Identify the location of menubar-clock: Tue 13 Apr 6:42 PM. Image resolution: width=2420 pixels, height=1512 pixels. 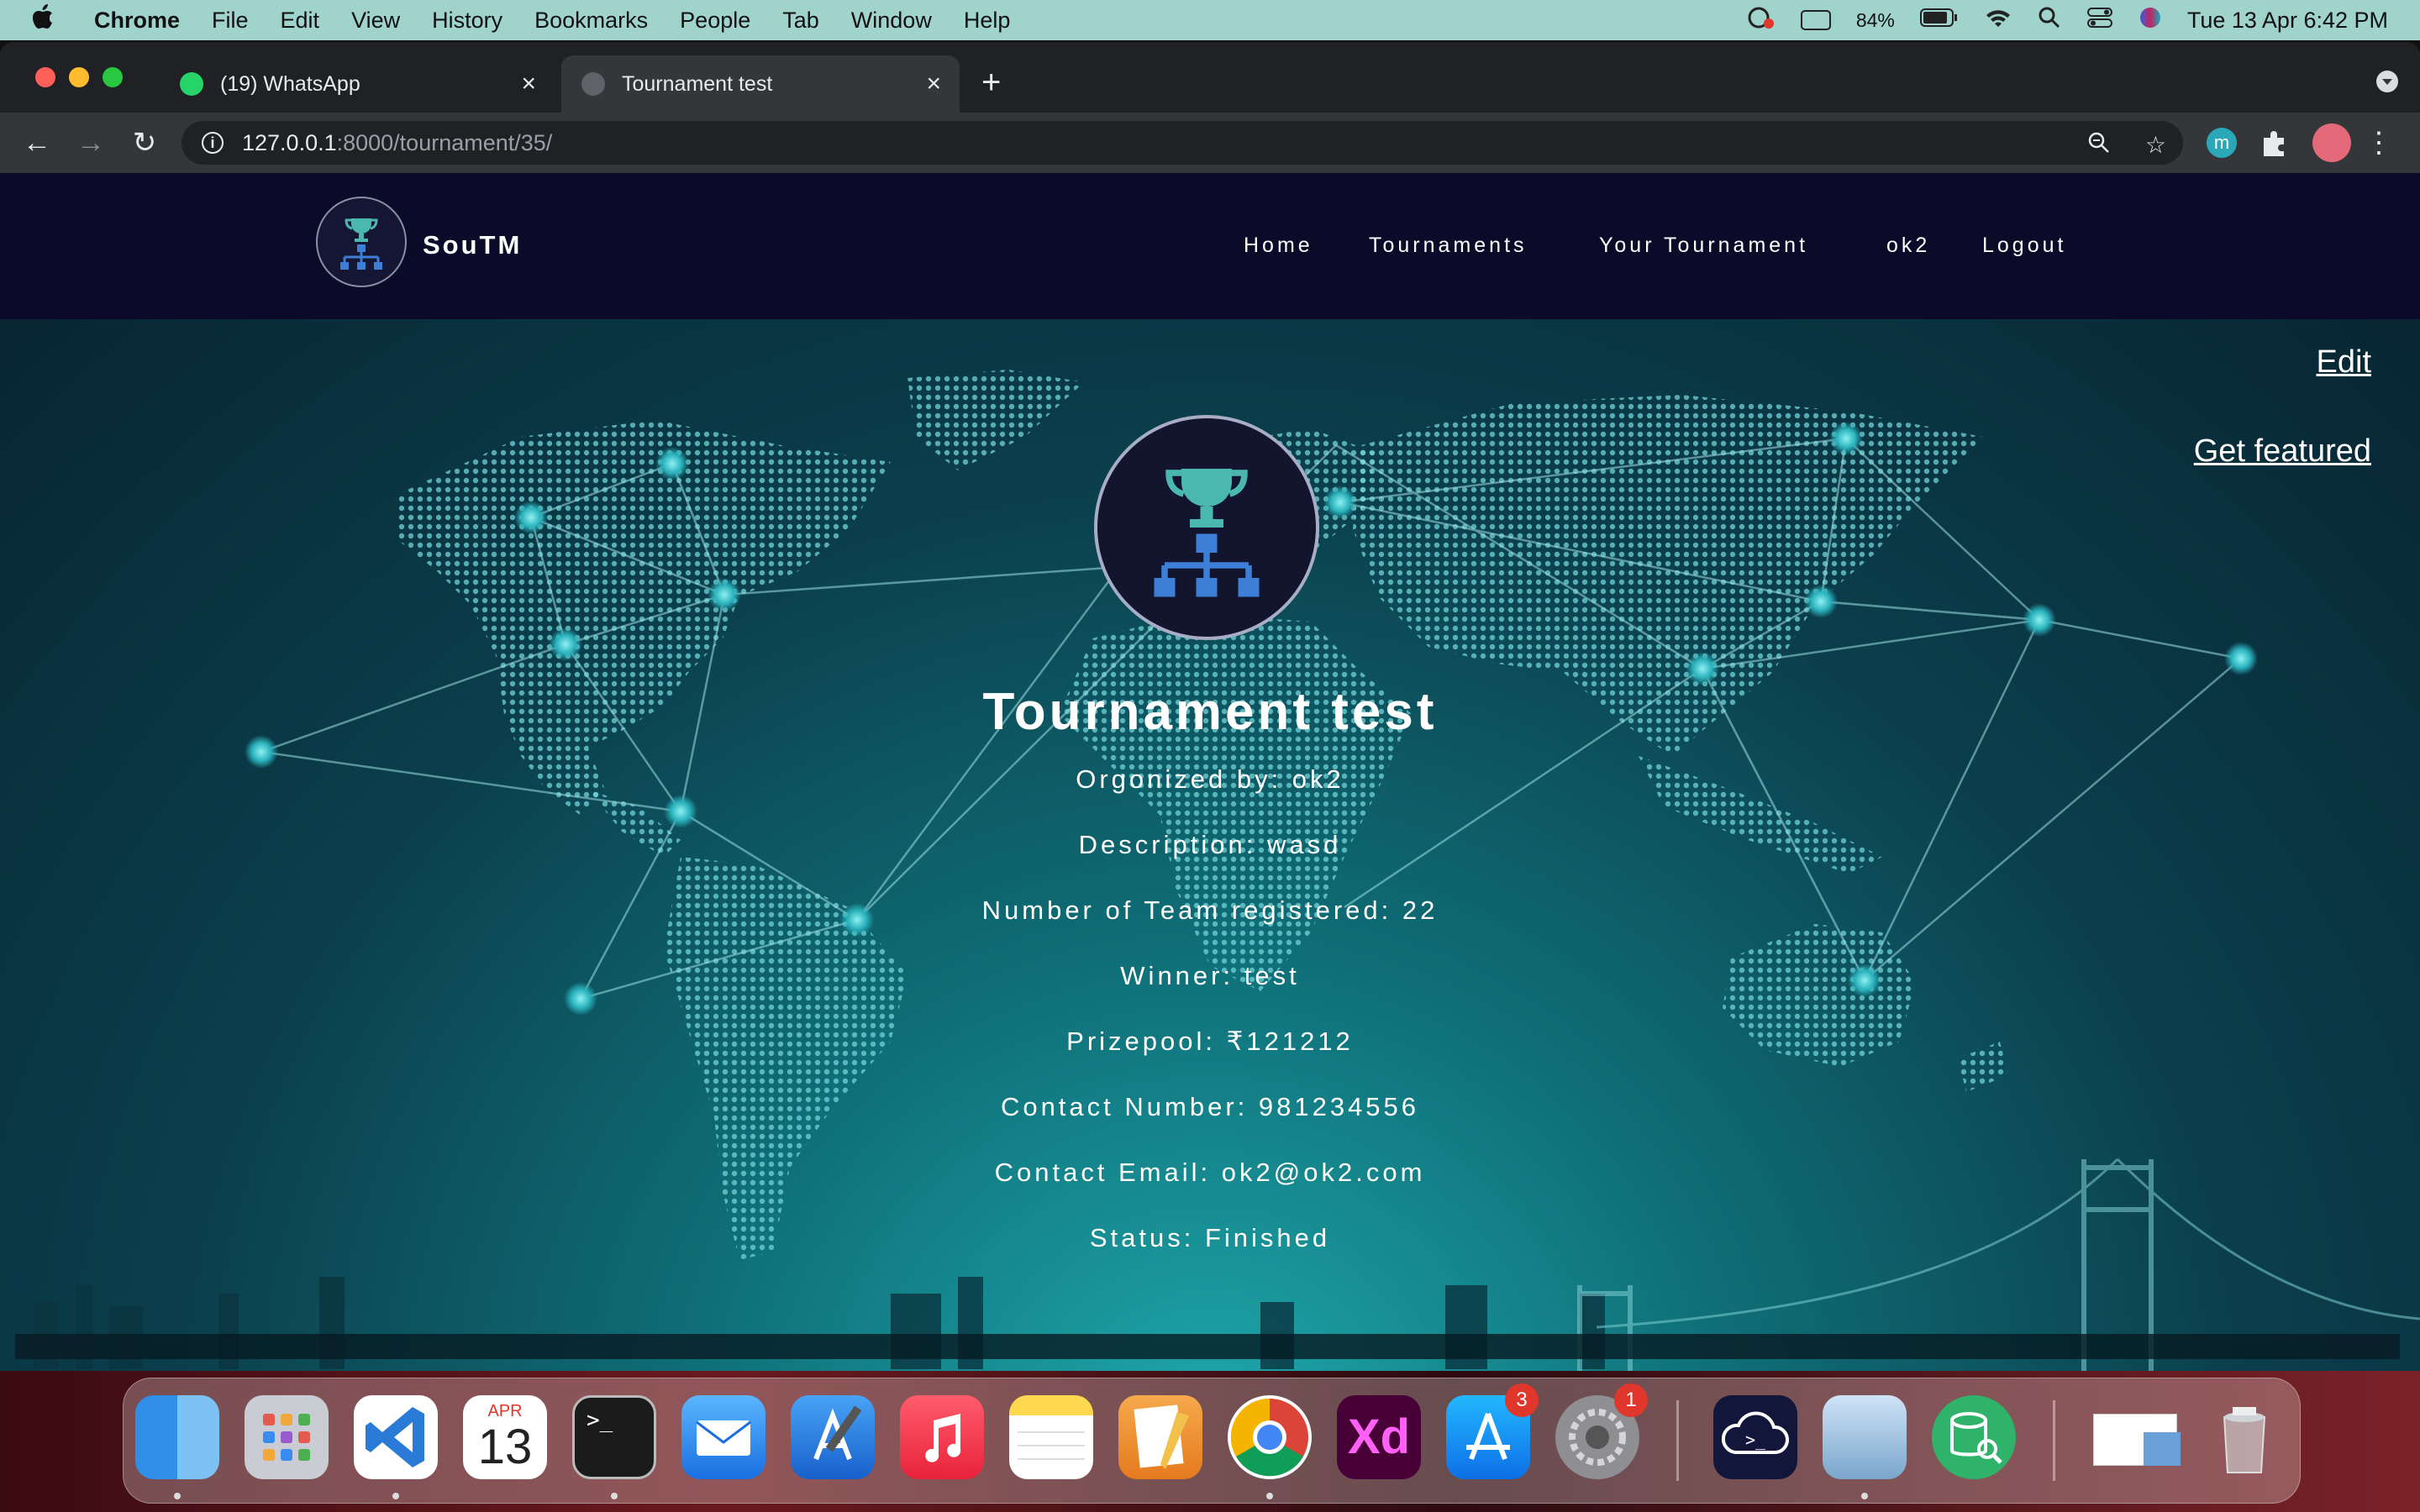
(2287, 21).